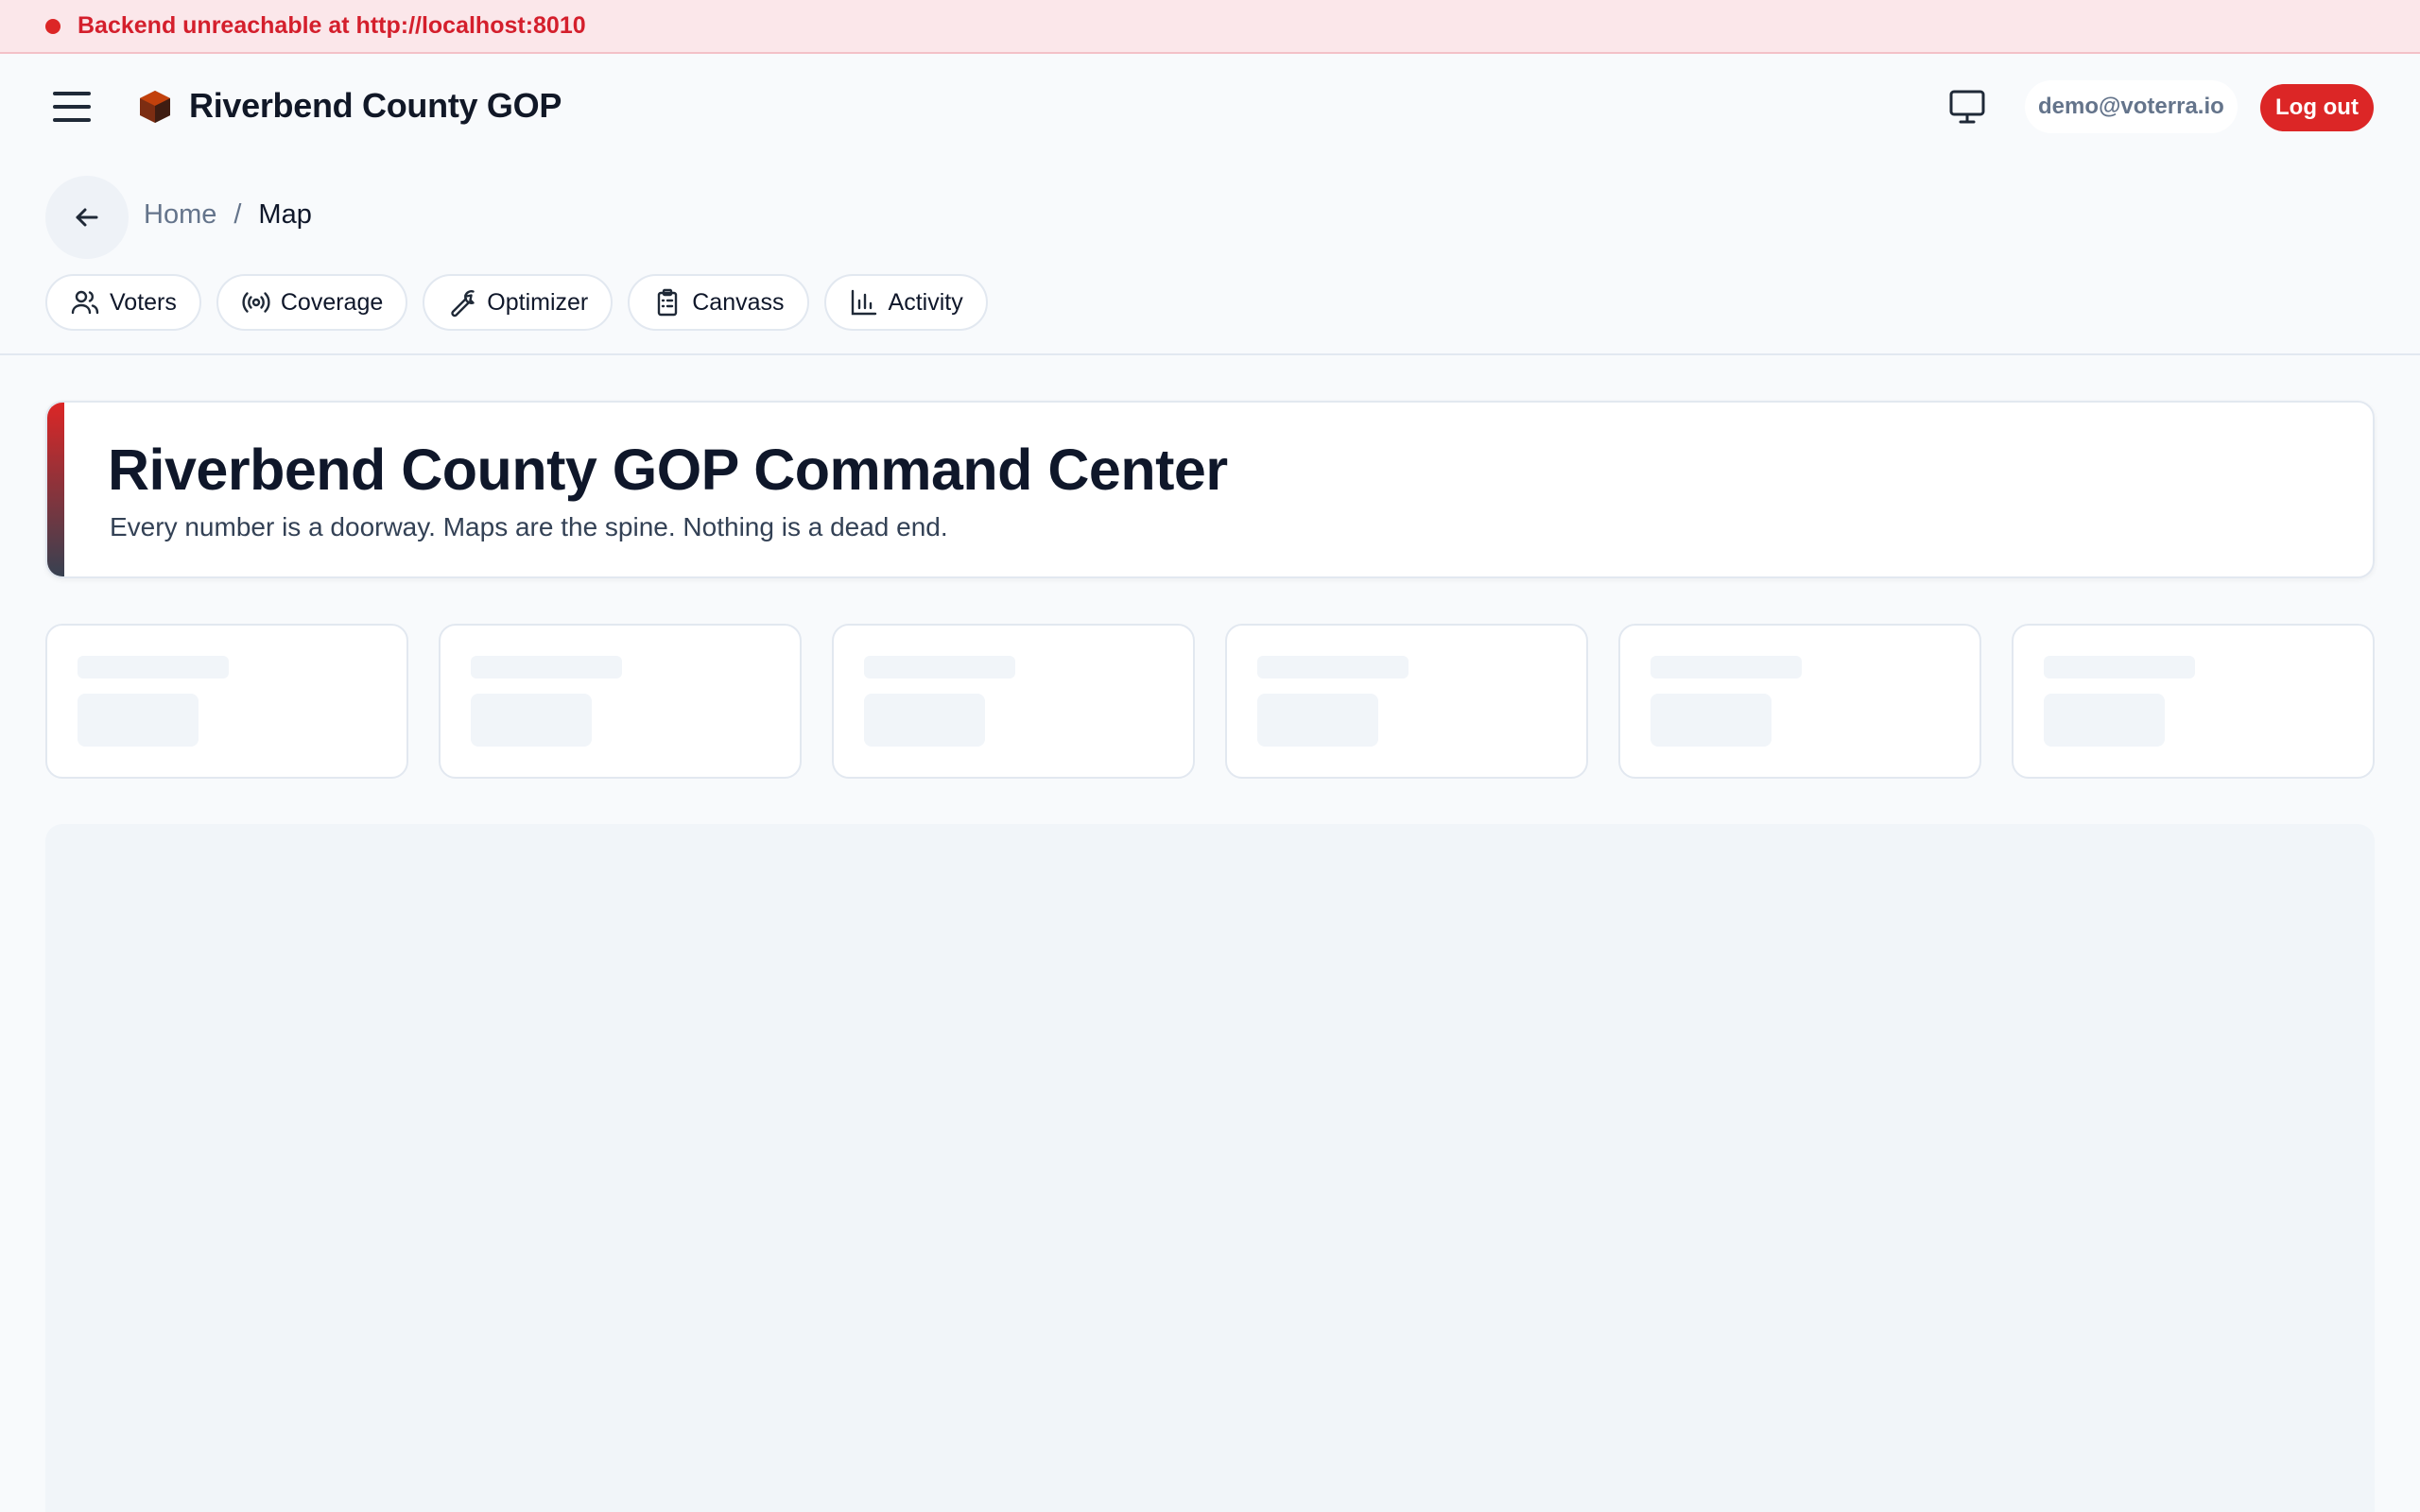 The image size is (2420, 1512). I want to click on breadcrumb-current: Map, so click(285, 214).